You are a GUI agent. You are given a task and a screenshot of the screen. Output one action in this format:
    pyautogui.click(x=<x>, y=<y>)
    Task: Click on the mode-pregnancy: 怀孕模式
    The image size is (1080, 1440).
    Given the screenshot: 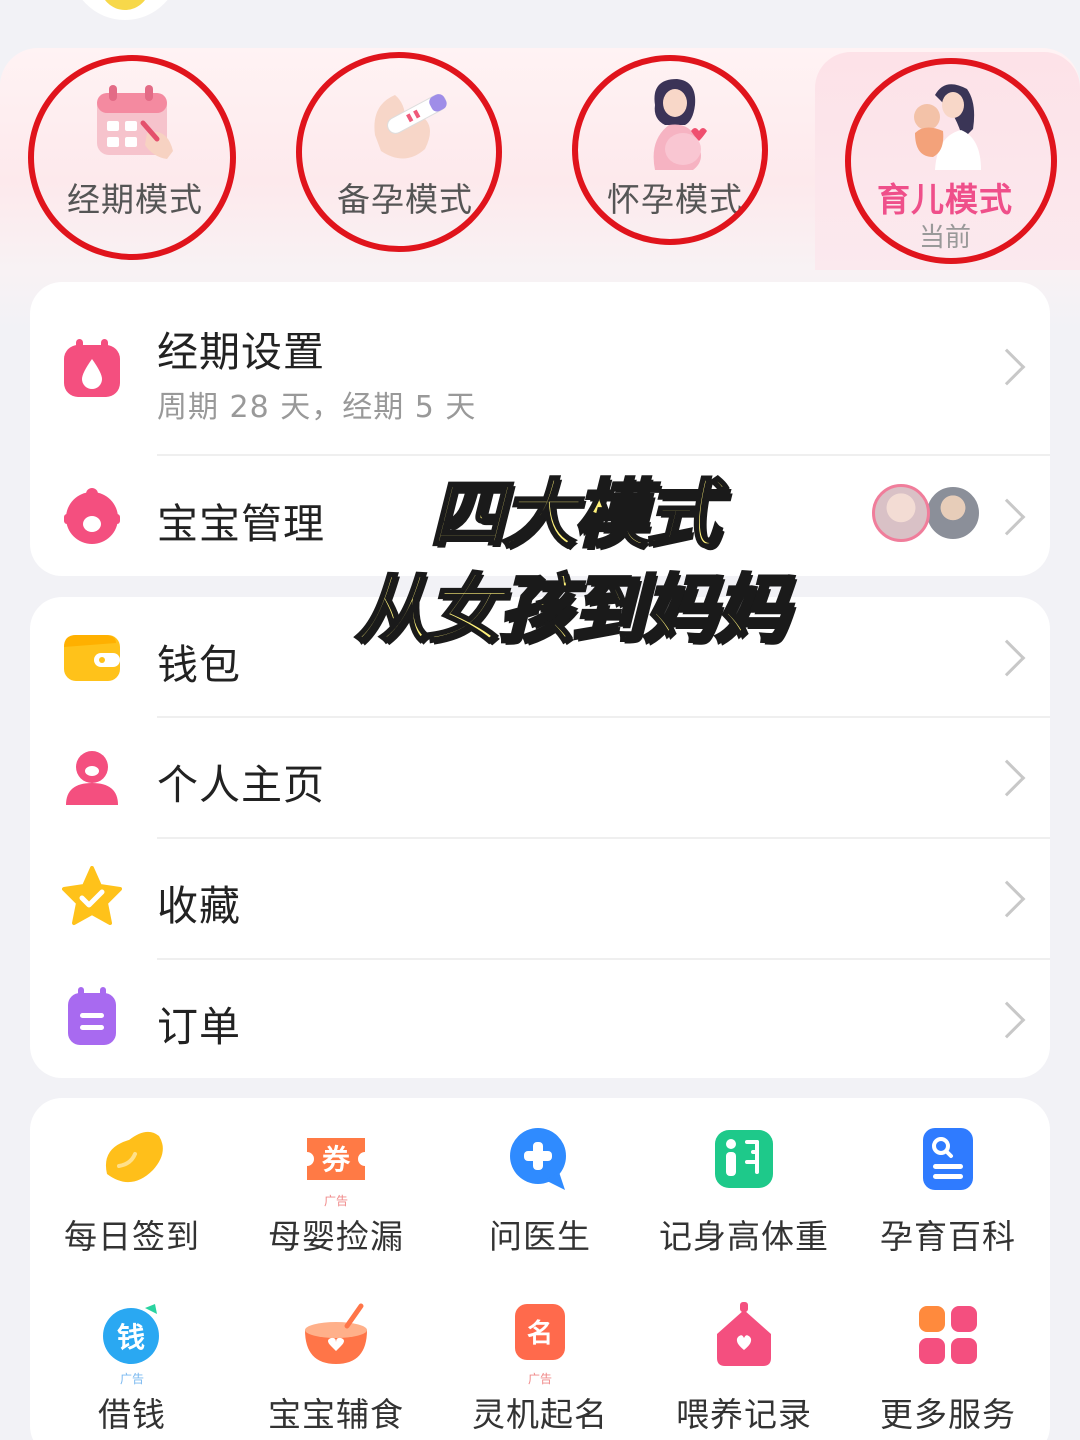 What is the action you would take?
    pyautogui.click(x=675, y=155)
    